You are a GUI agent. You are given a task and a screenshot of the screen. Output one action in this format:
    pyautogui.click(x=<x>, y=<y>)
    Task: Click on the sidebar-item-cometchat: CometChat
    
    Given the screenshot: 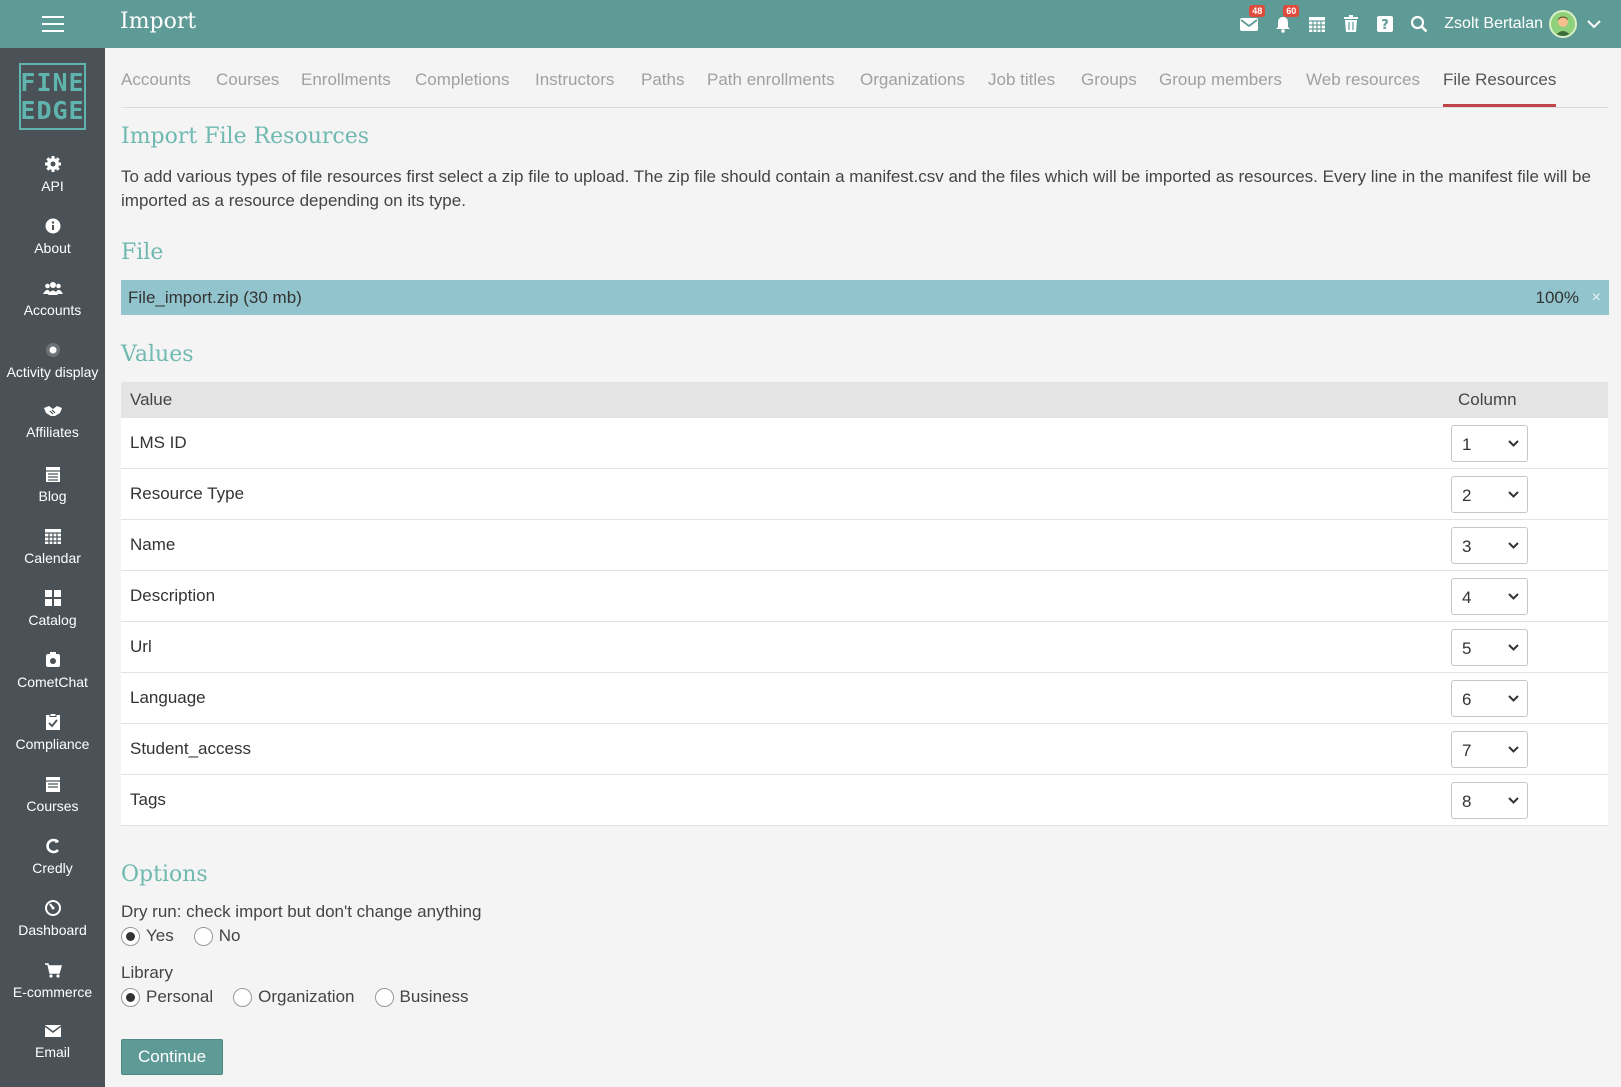 What is the action you would take?
    pyautogui.click(x=52, y=677)
    